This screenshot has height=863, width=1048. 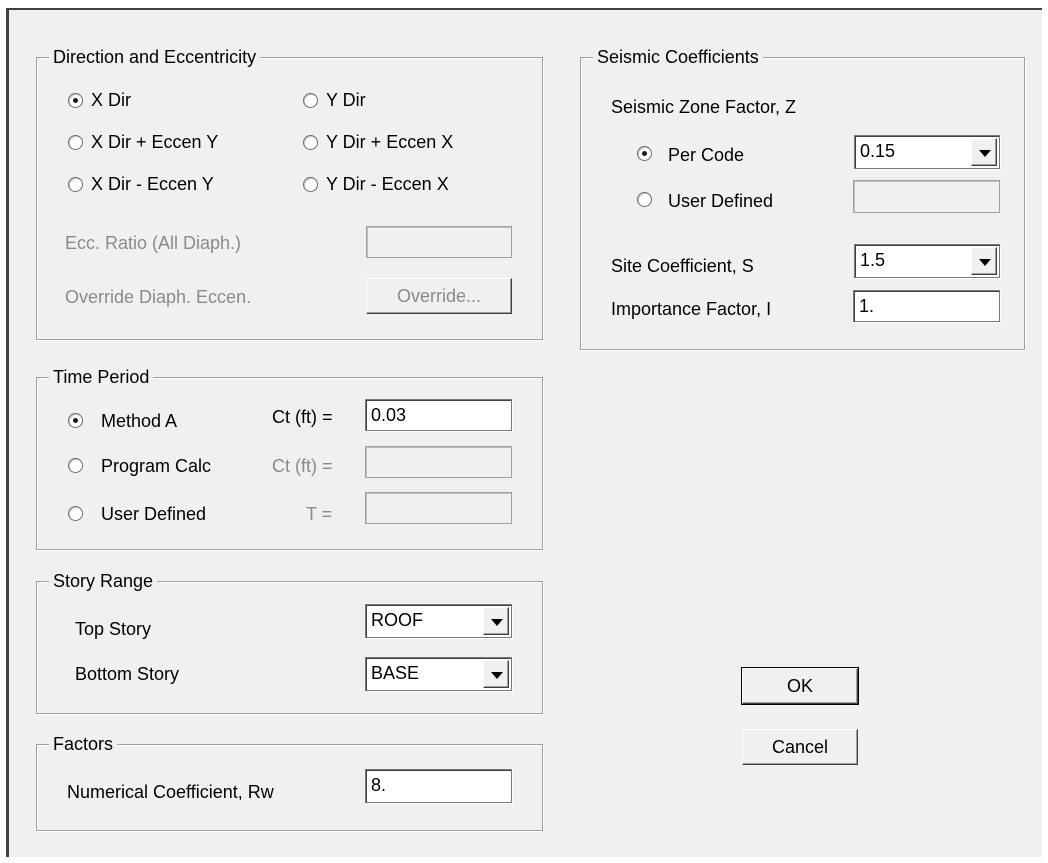 What do you see at coordinates (800, 747) in the screenshot?
I see `cancel-button: Cancel` at bounding box center [800, 747].